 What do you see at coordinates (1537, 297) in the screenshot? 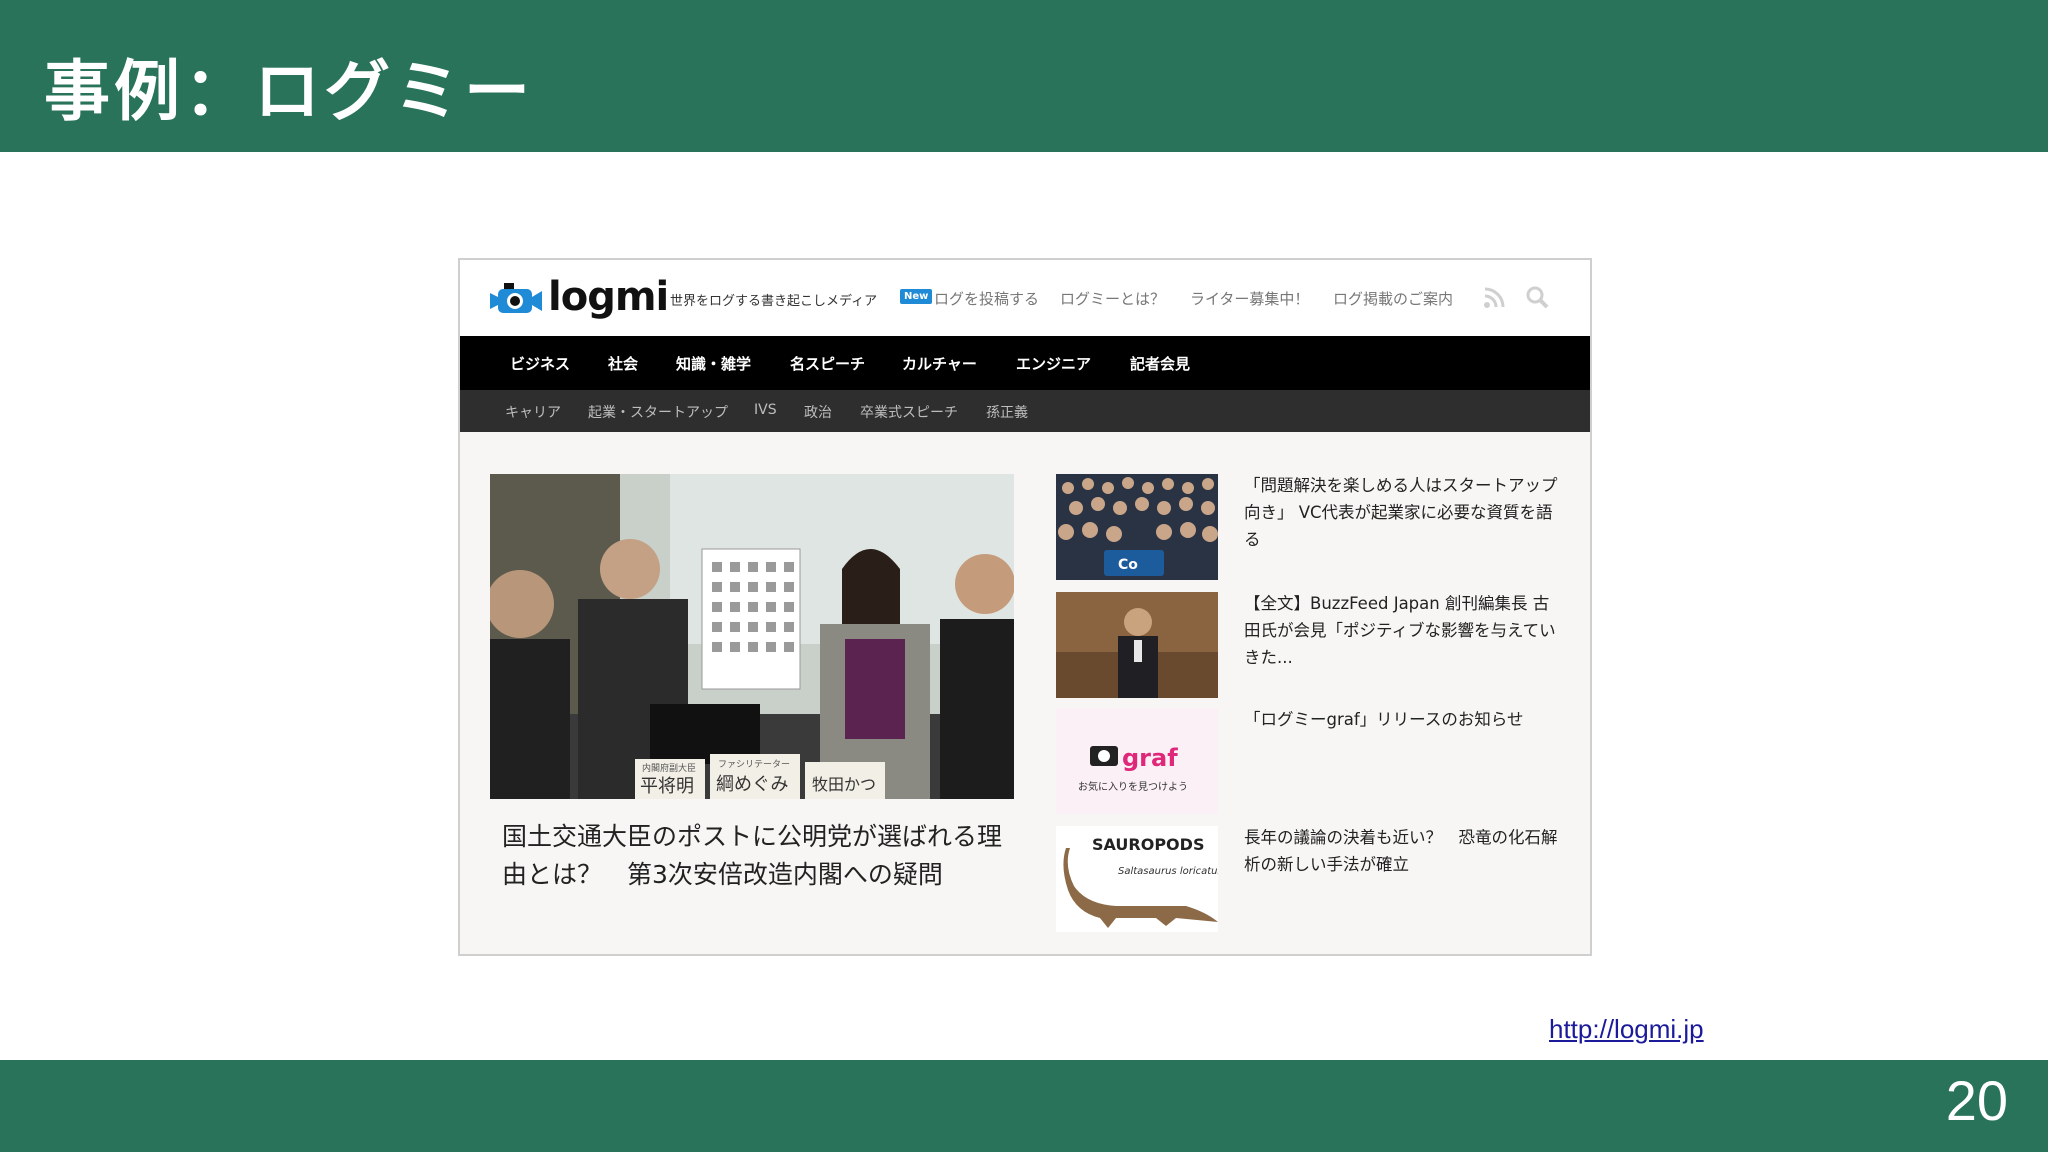
I see `search-icon` at bounding box center [1537, 297].